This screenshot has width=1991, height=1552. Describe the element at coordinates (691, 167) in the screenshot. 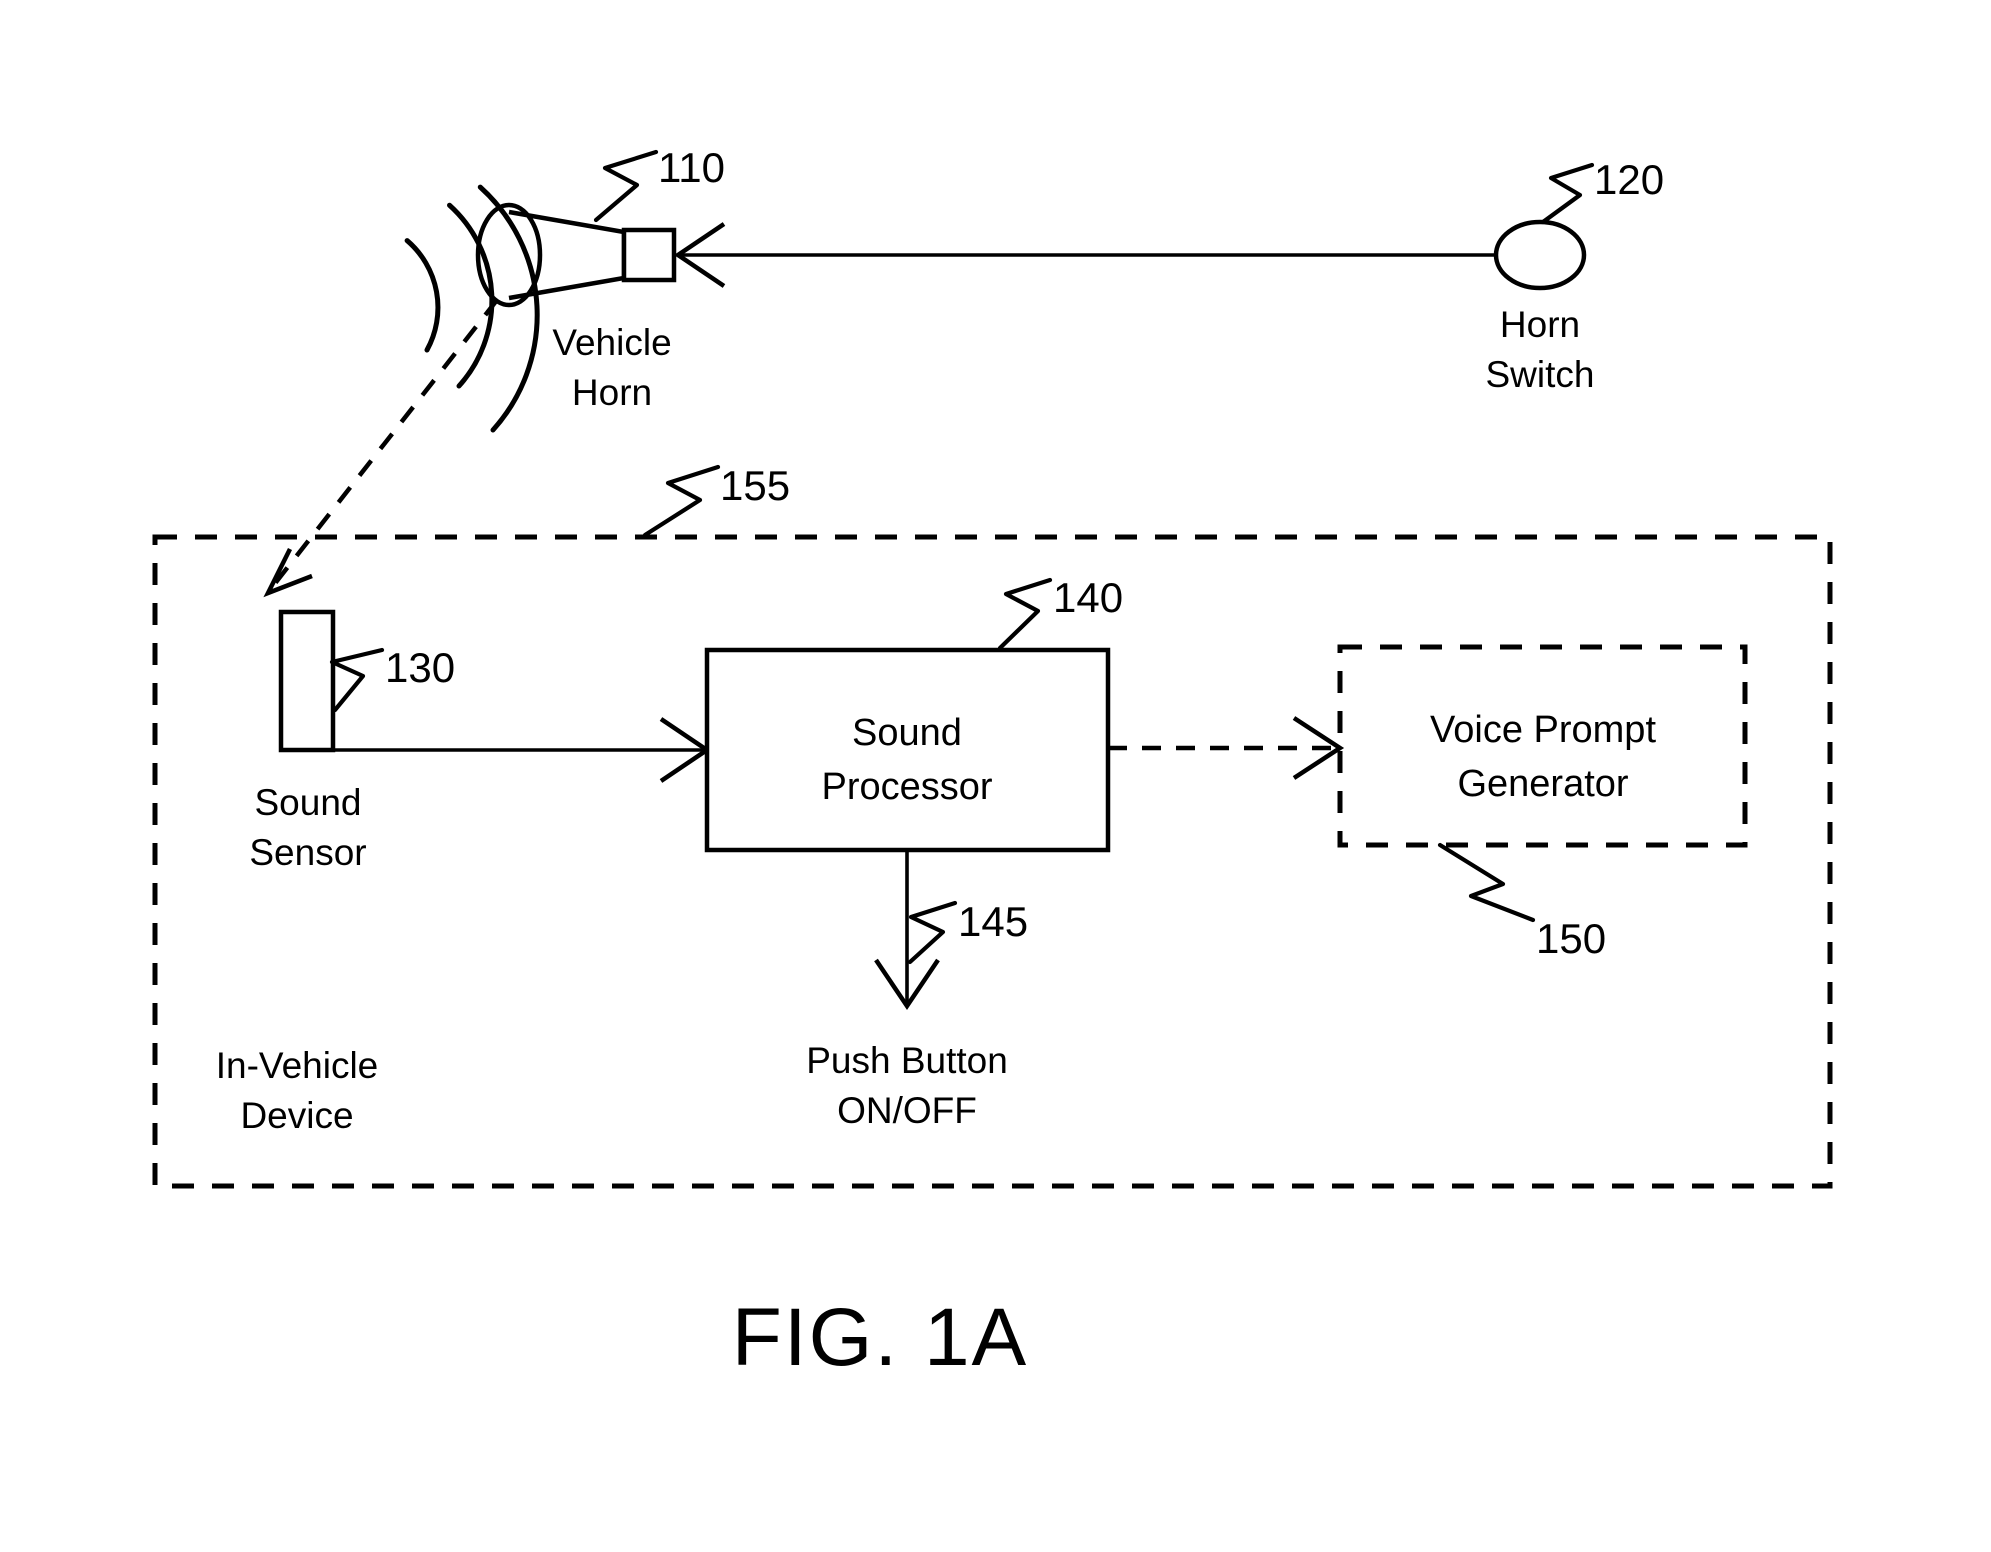

I see `ref-numeral-110: 110` at that location.